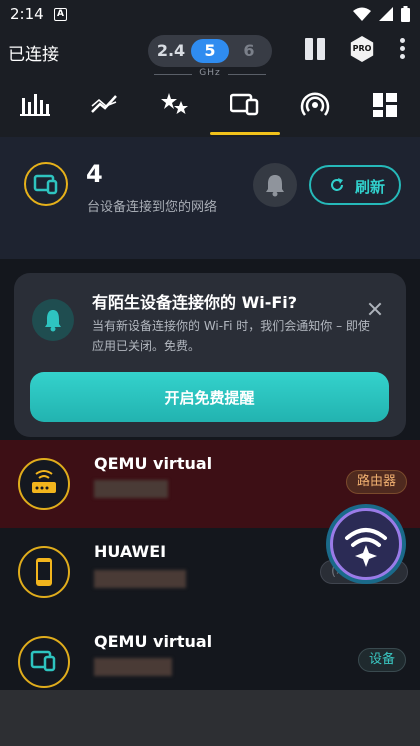  I want to click on device-count: 4, so click(94, 174).